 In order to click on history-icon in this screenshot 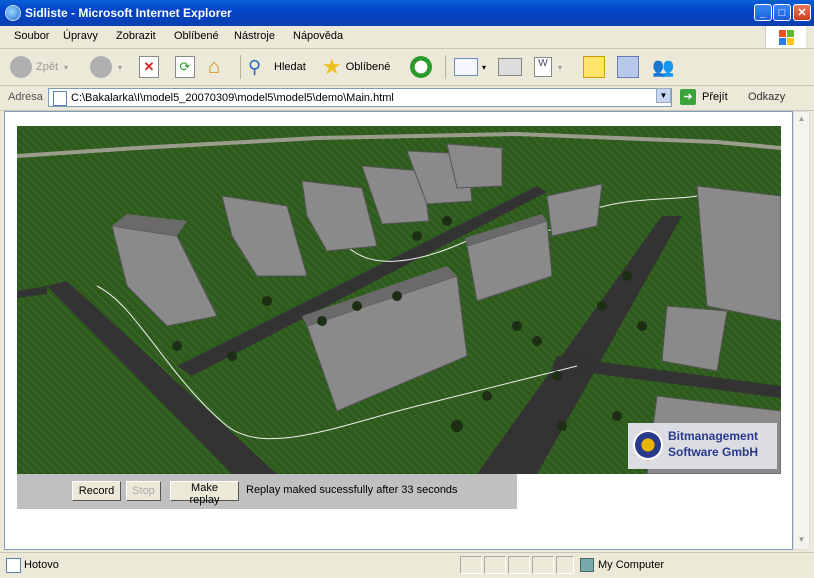, I will do `click(421, 67)`.